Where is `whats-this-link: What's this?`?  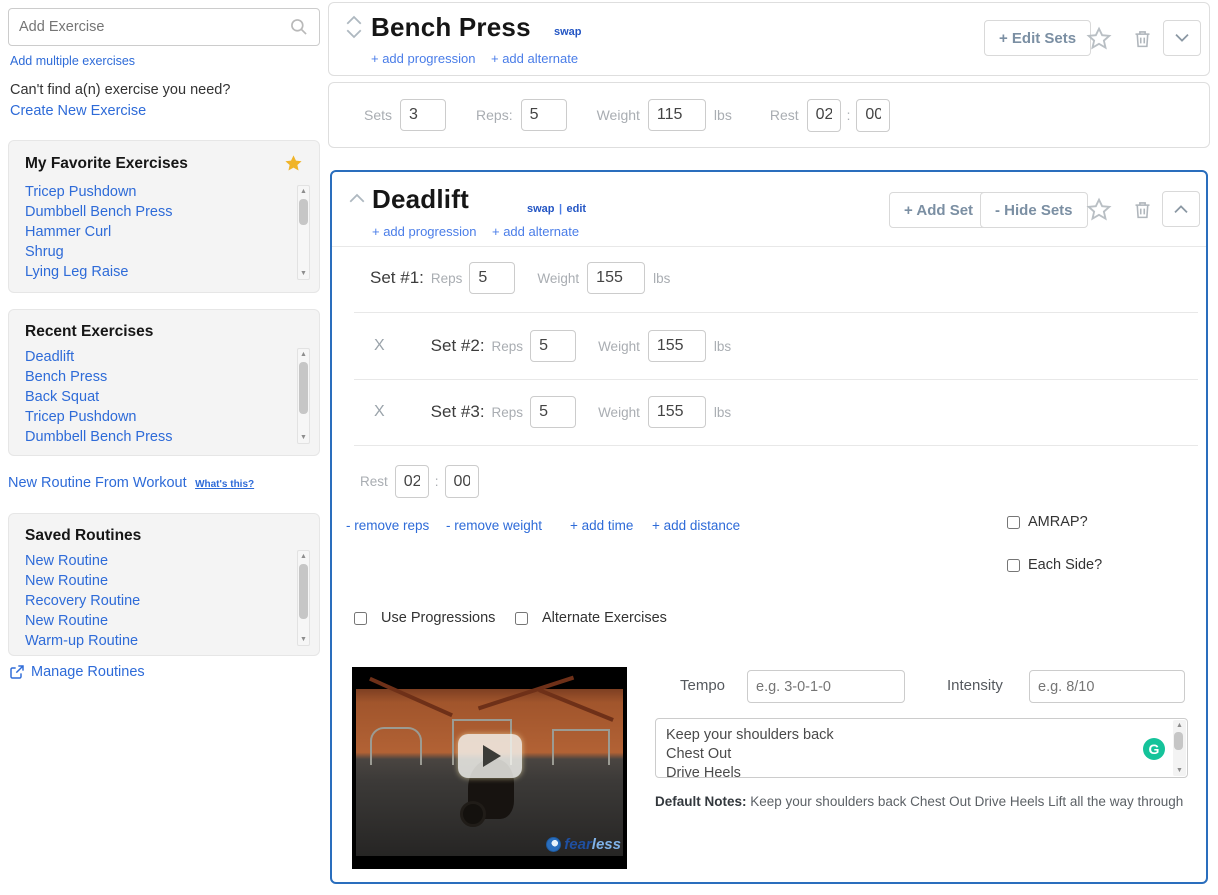
whats-this-link: What's this? is located at coordinates (224, 484).